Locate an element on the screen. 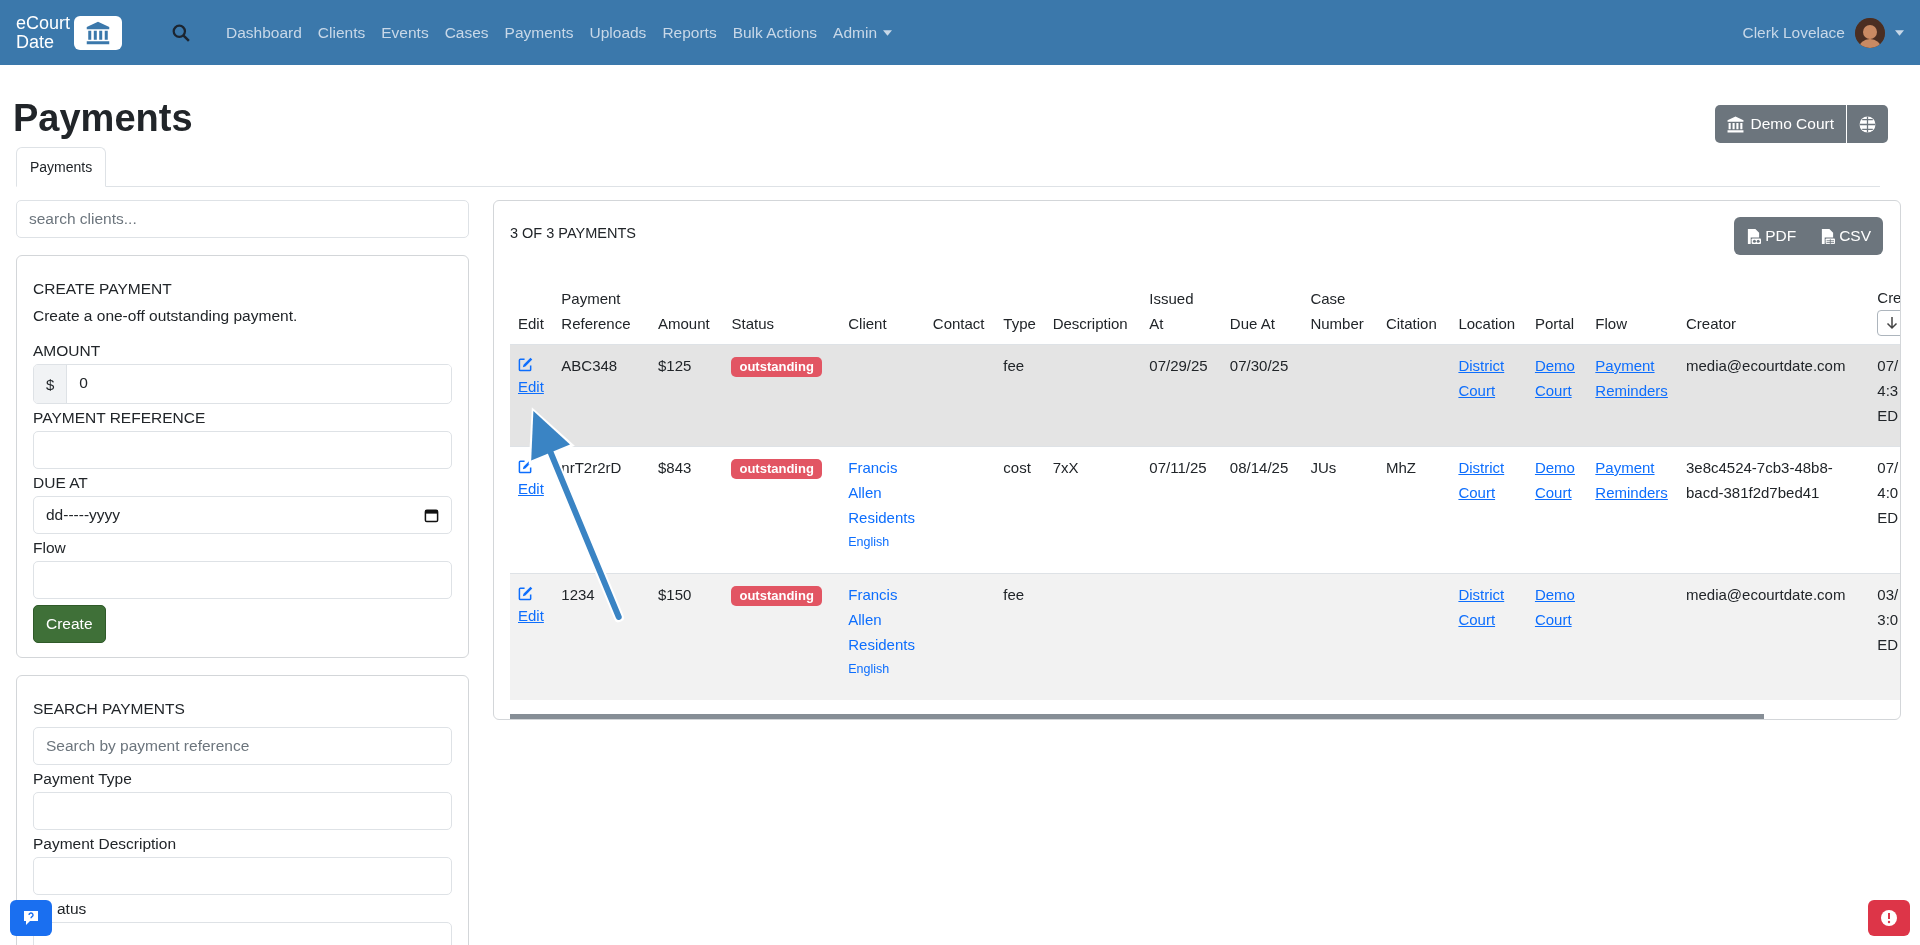  table-cell: 7xX is located at coordinates (1065, 467).